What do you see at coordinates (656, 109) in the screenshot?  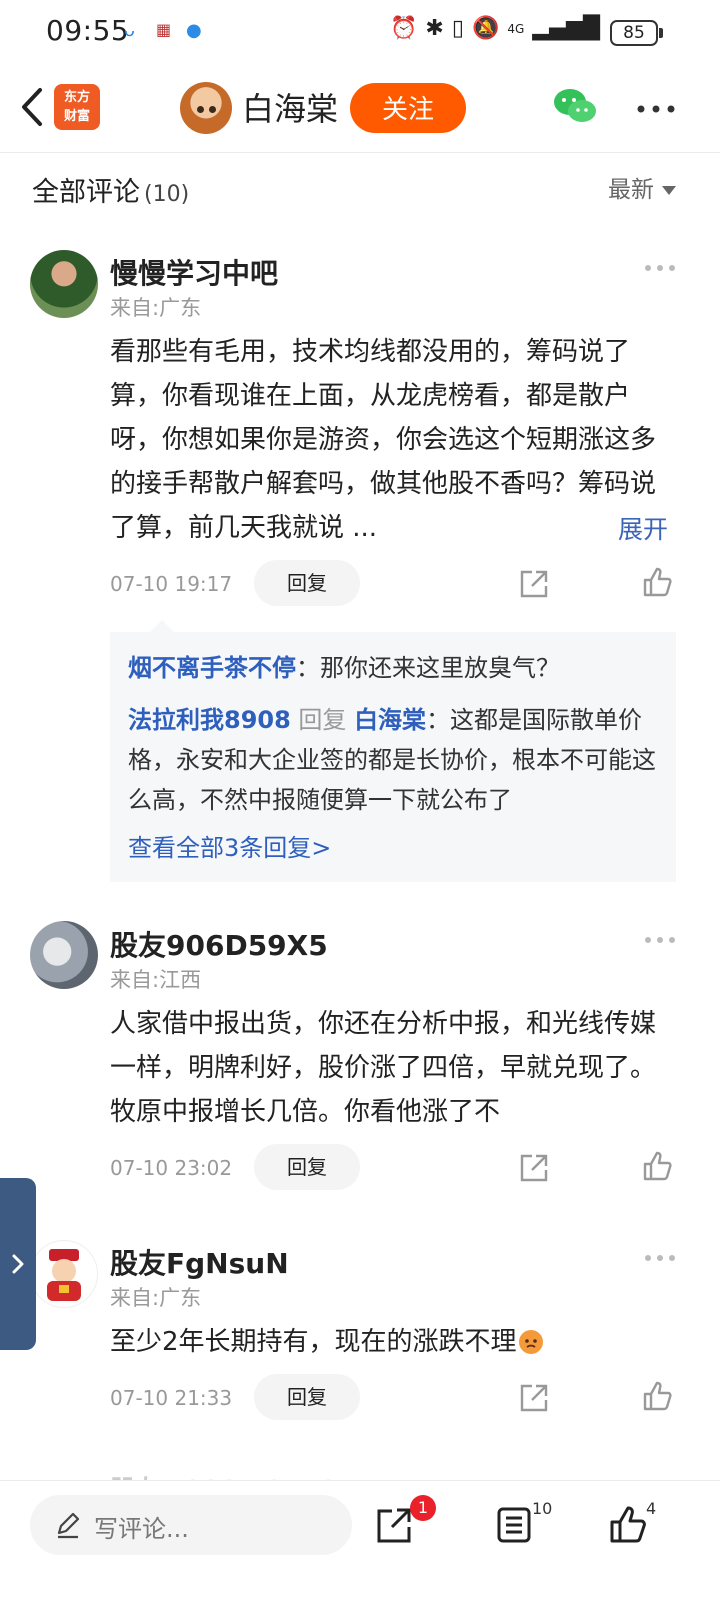 I see `more-menu-icon` at bounding box center [656, 109].